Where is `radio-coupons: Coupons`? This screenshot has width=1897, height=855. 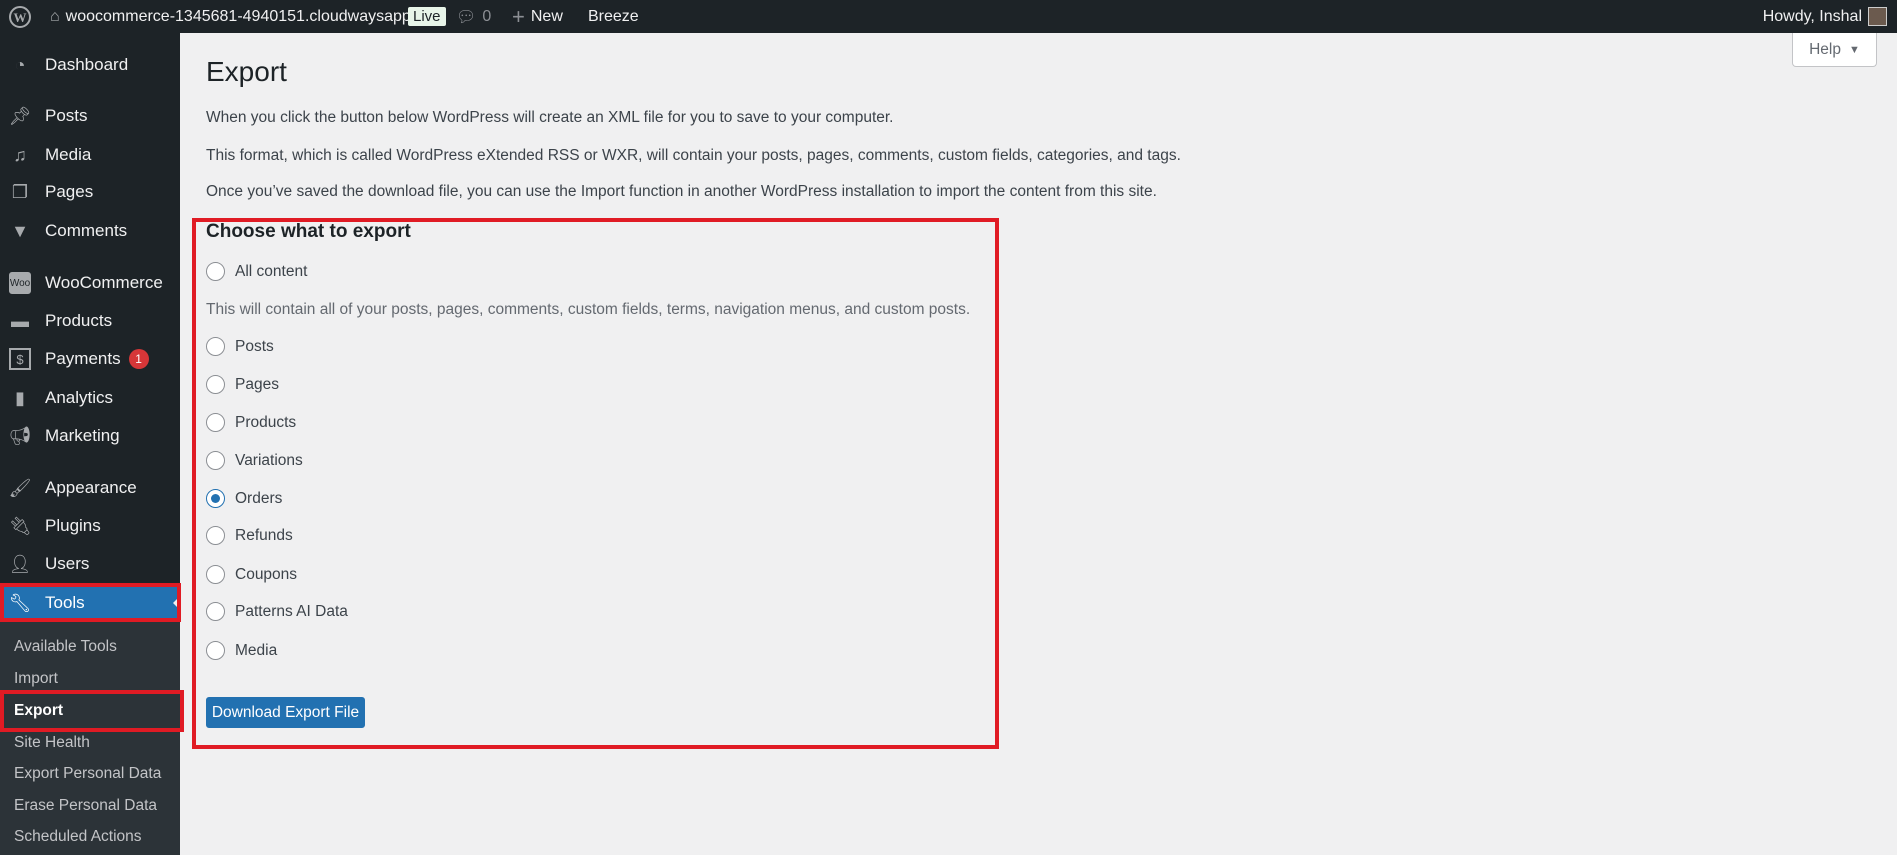
radio-coupons: Coupons is located at coordinates (251, 574).